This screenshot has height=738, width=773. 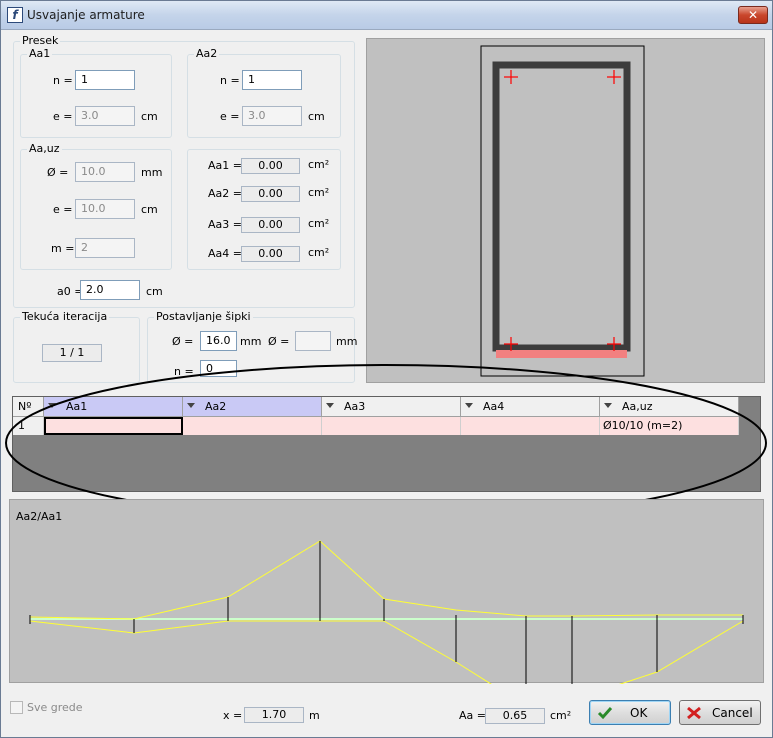 I want to click on sve-grede-label: Sve grede, so click(x=55, y=707).